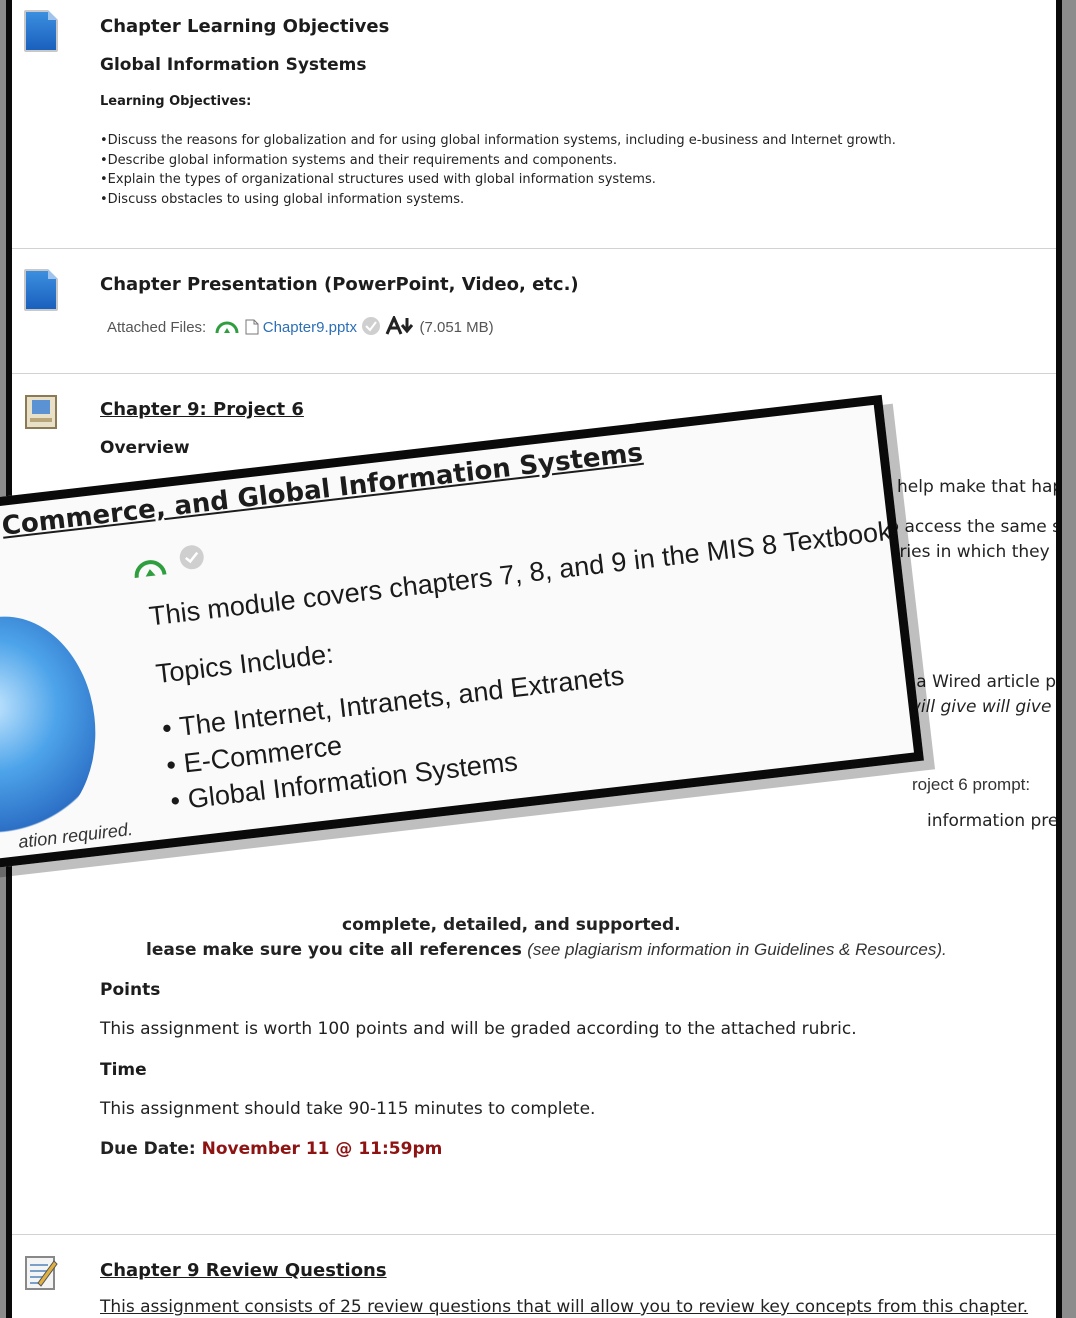 This screenshot has height=1318, width=1076. Describe the element at coordinates (972, 527) in the screenshot. I see `text-fragment: to access the same s` at that location.